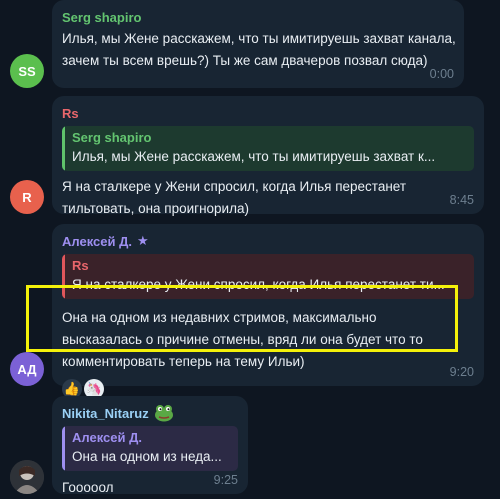 Image resolution: width=500 pixels, height=499 pixels. I want to click on message-sender: Rs, so click(268, 113).